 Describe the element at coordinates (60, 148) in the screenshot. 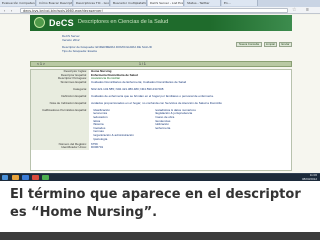

I see `row-label: Identificador Único:` at that location.